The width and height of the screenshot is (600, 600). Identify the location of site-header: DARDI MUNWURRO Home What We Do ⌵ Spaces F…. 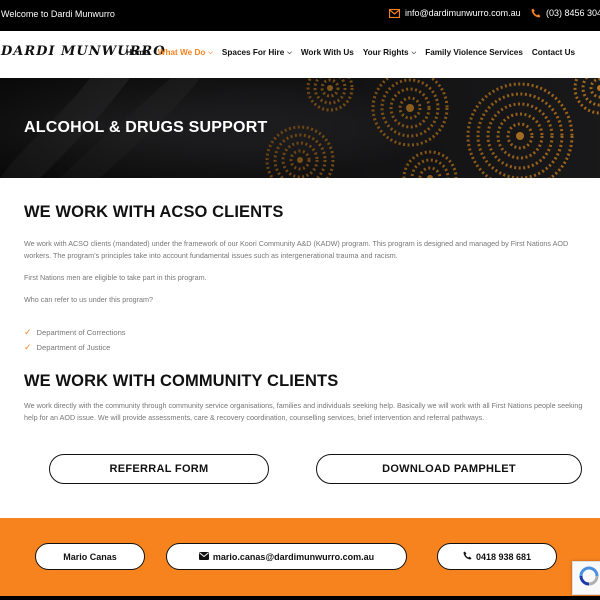
(300, 54).